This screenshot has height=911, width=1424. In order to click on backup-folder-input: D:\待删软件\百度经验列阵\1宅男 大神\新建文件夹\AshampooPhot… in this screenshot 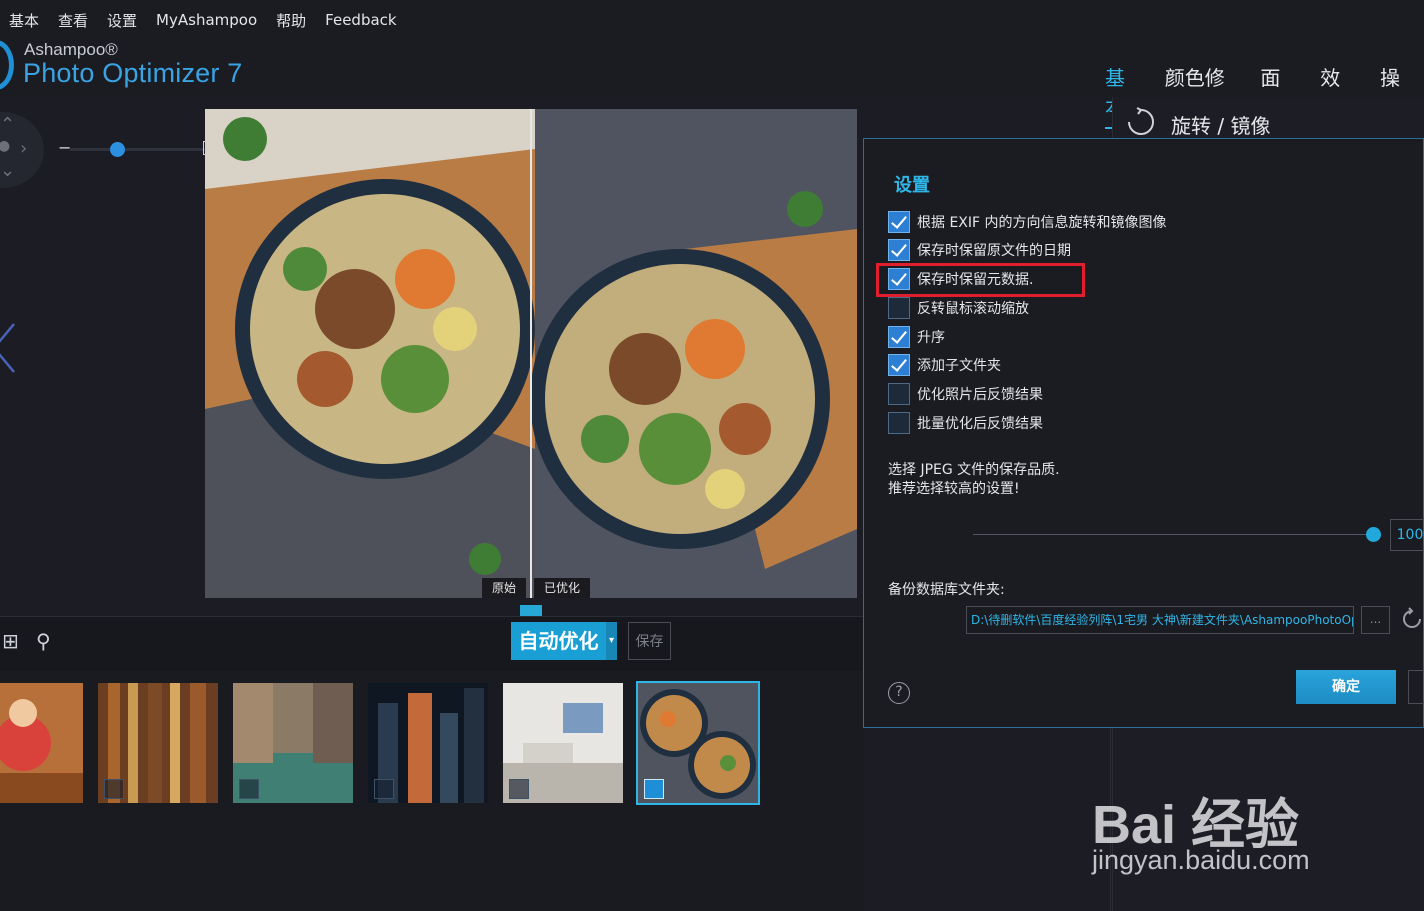, I will do `click(1160, 620)`.